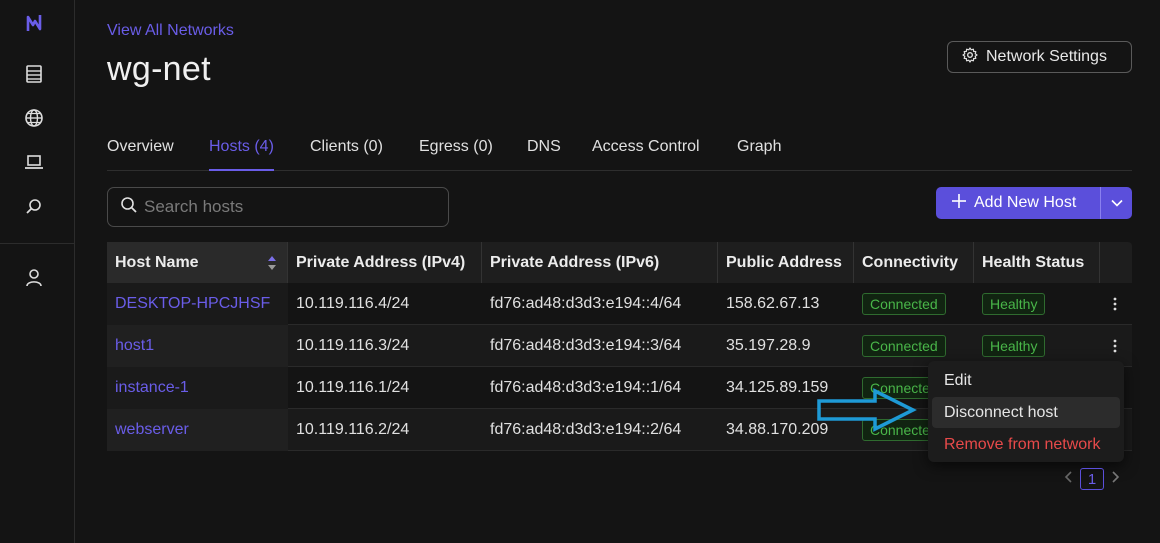  I want to click on ipv4-cell: 10.119.116.3/24, so click(353, 345).